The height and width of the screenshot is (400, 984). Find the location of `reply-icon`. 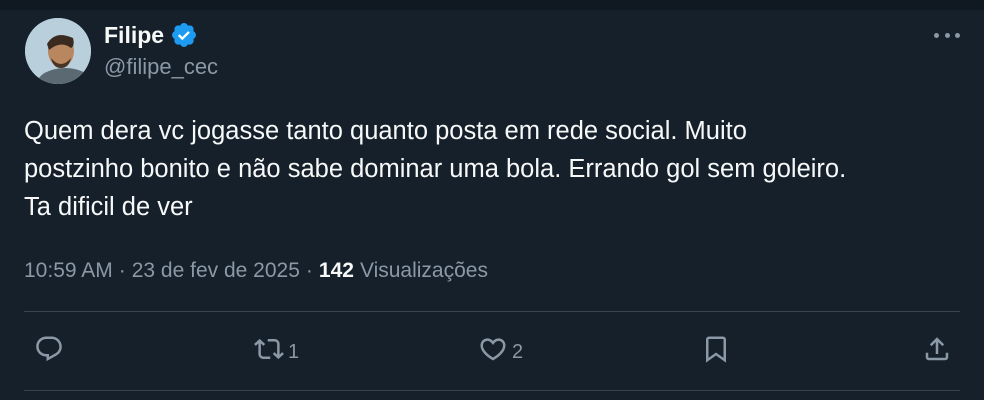

reply-icon is located at coordinates (49, 352).